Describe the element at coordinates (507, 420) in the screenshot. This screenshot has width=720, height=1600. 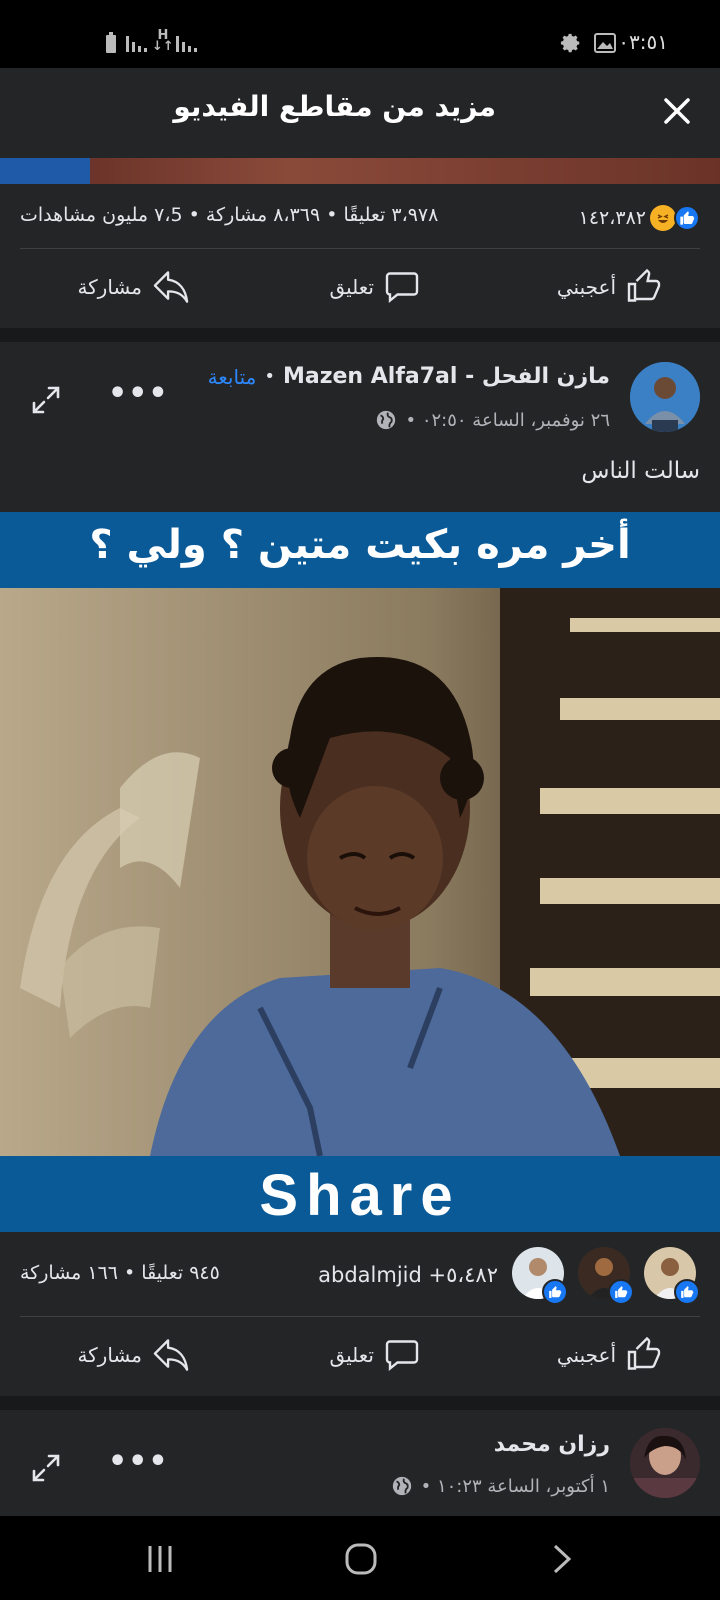
I see `post-timestamp: ٢٦ نوفمبر، الساعة ٠٢:٥٠ •` at that location.